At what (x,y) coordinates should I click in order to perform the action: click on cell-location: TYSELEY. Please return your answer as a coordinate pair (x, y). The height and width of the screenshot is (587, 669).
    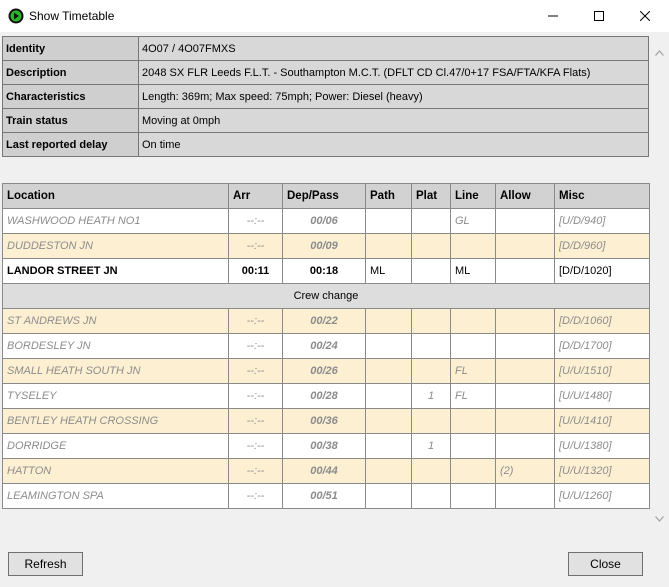
    Looking at the image, I should click on (115, 396).